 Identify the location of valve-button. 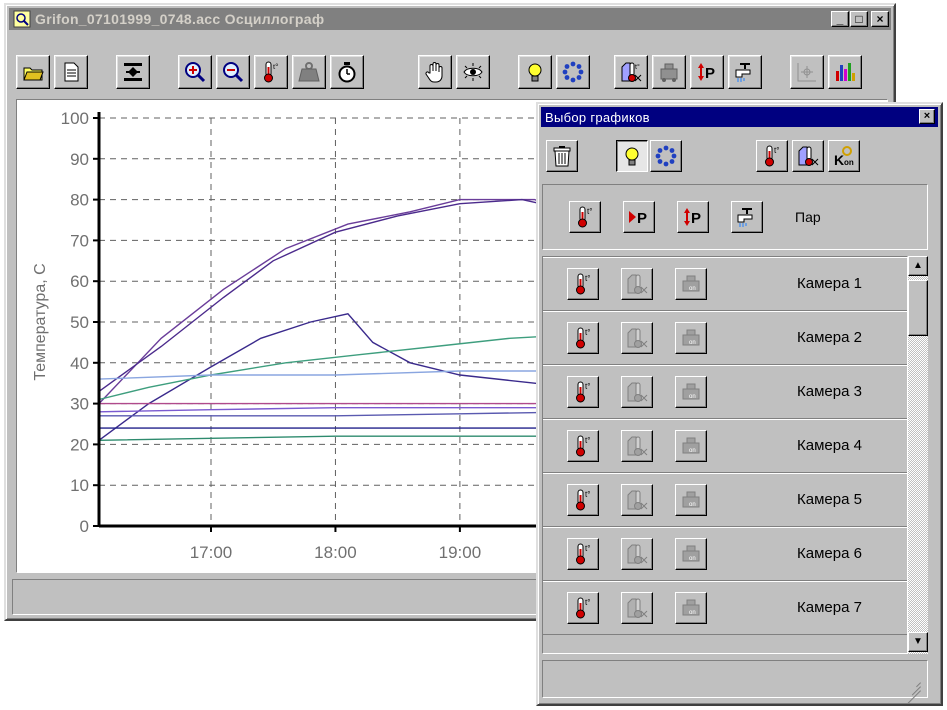
(745, 72).